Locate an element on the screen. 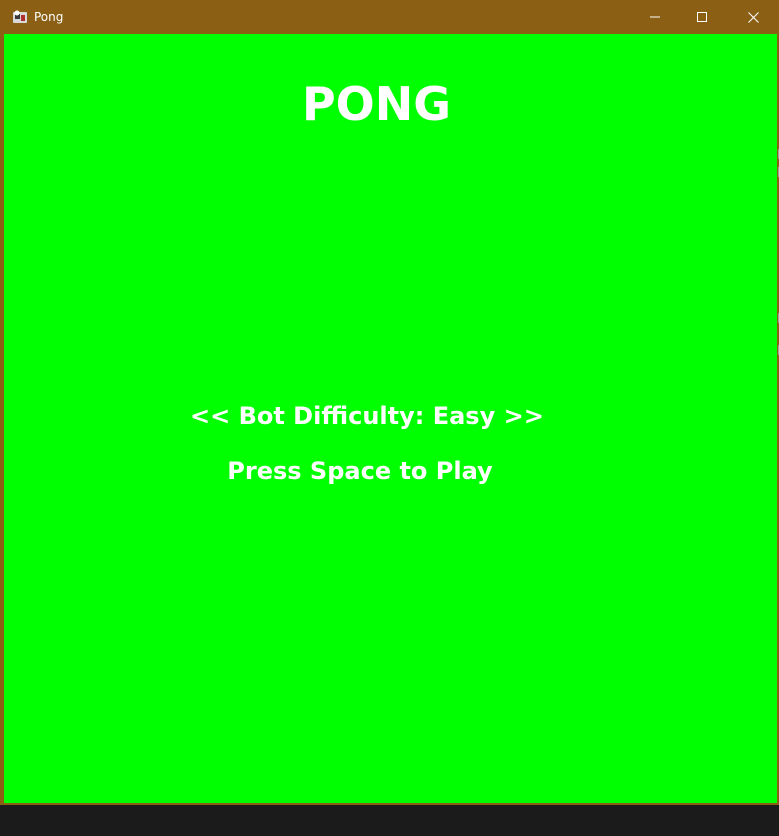  minimize-icon is located at coordinates (655, 17).